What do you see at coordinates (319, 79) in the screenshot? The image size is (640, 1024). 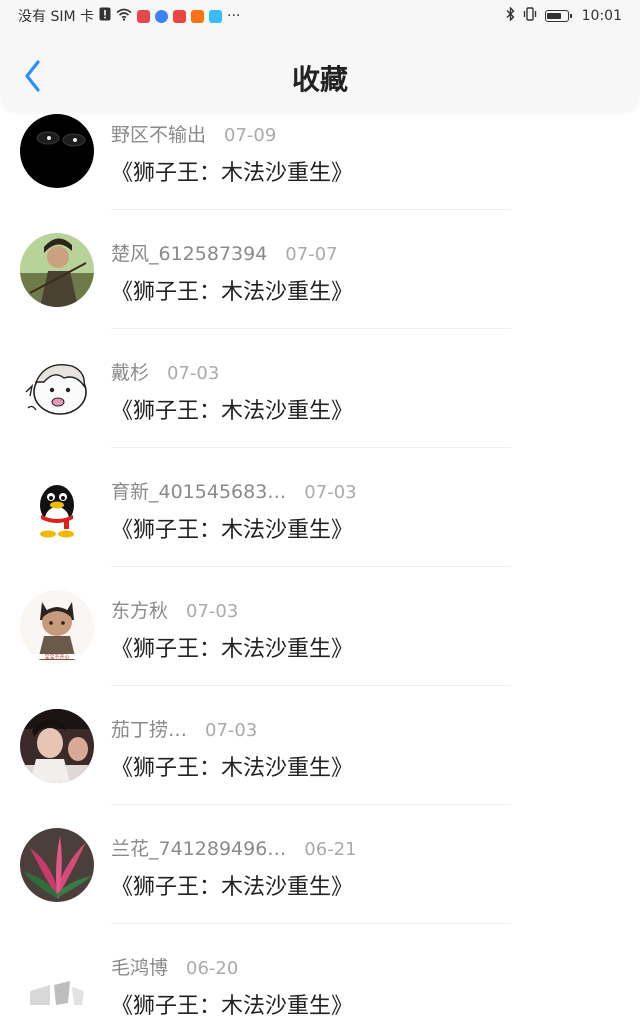 I see `page-title: 收藏` at bounding box center [319, 79].